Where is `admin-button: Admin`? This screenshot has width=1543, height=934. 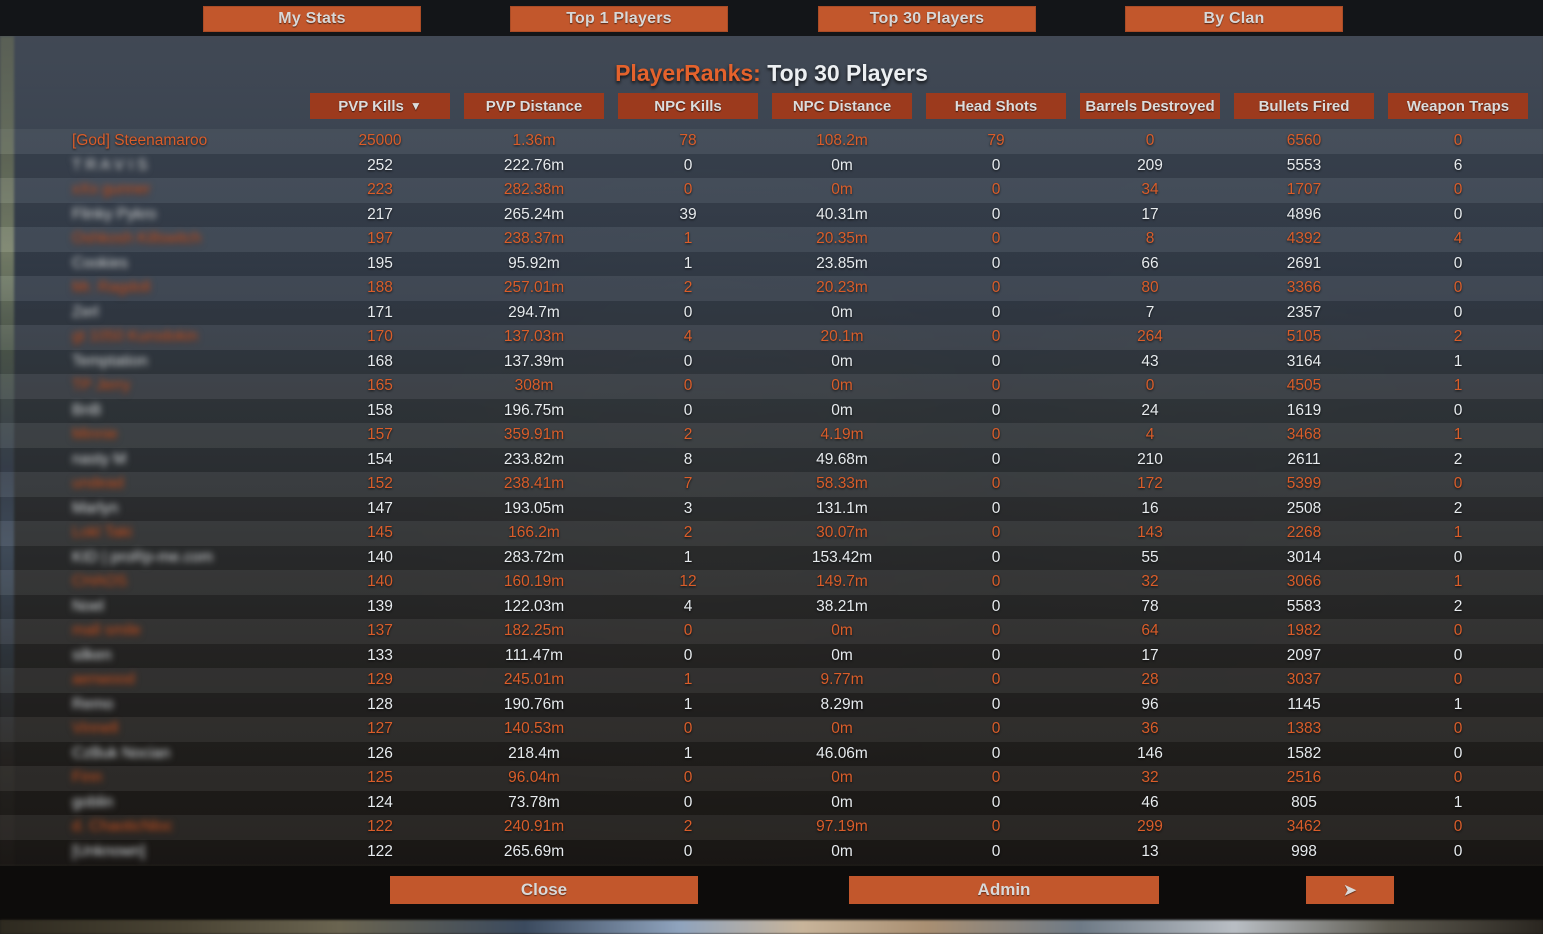 admin-button: Admin is located at coordinates (1004, 890).